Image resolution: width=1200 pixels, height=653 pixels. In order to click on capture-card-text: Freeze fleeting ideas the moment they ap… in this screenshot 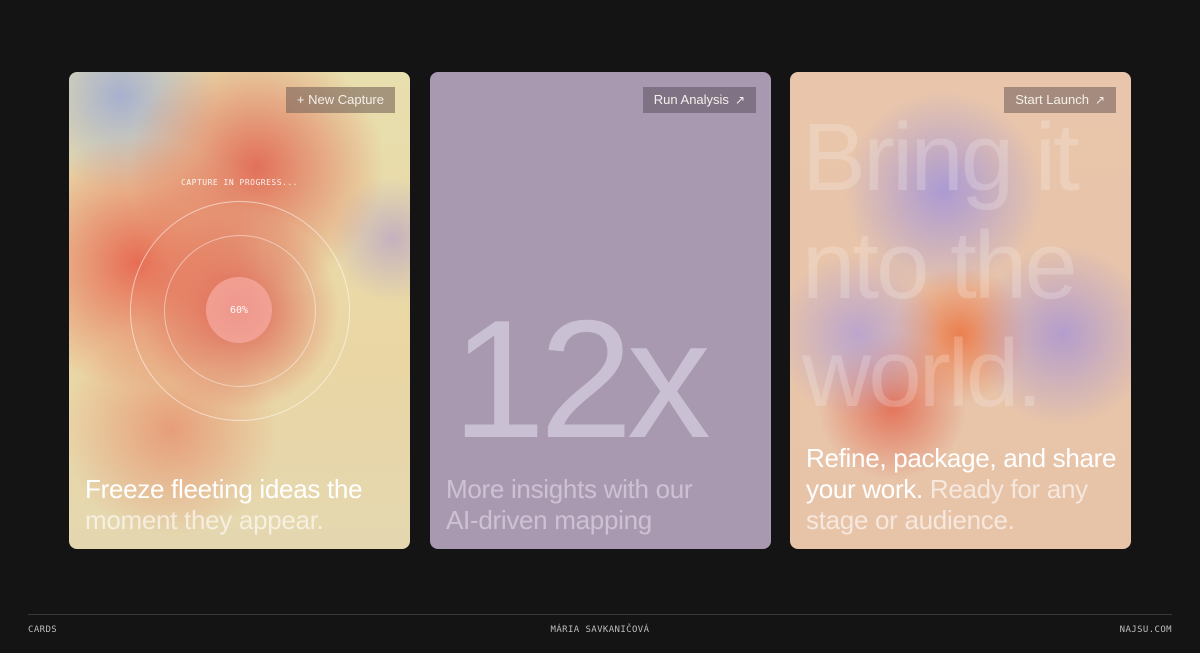, I will do `click(241, 505)`.